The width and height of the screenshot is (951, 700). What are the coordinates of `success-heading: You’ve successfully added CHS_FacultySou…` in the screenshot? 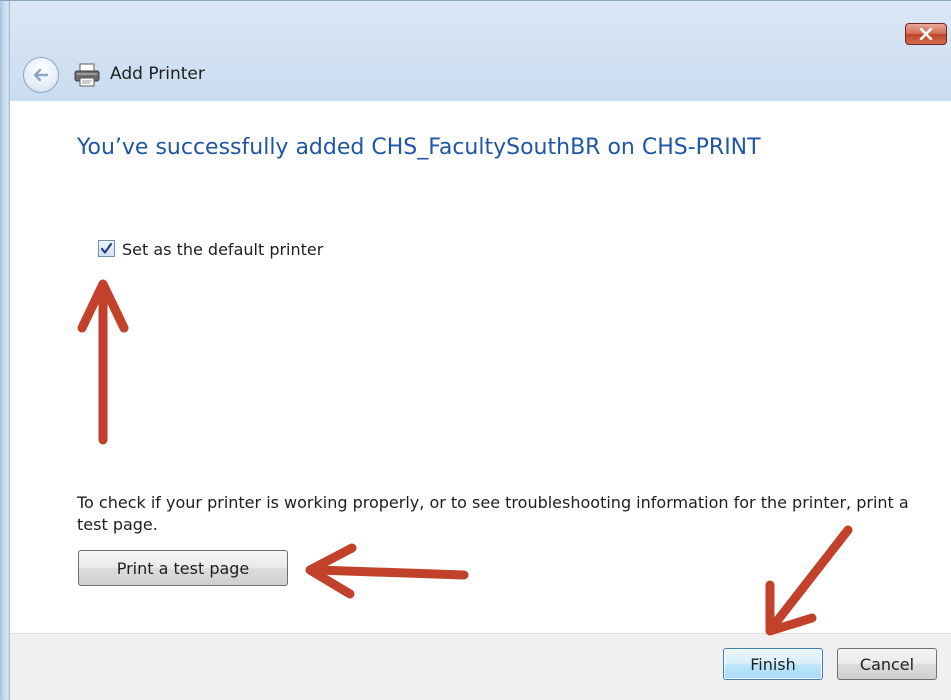 It's located at (419, 147).